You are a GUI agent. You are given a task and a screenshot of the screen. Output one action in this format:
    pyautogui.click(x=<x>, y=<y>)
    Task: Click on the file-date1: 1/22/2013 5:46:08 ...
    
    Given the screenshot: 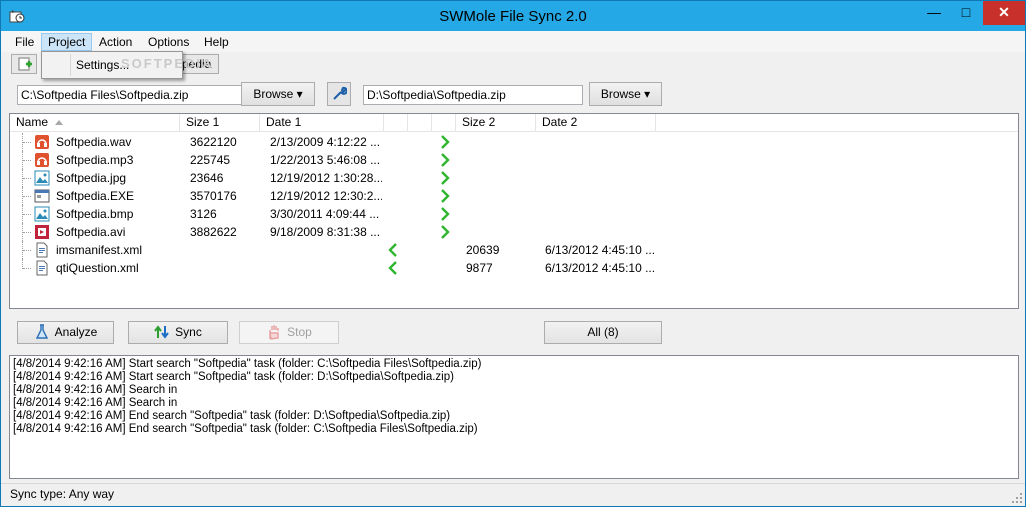 What is the action you would take?
    pyautogui.click(x=325, y=160)
    